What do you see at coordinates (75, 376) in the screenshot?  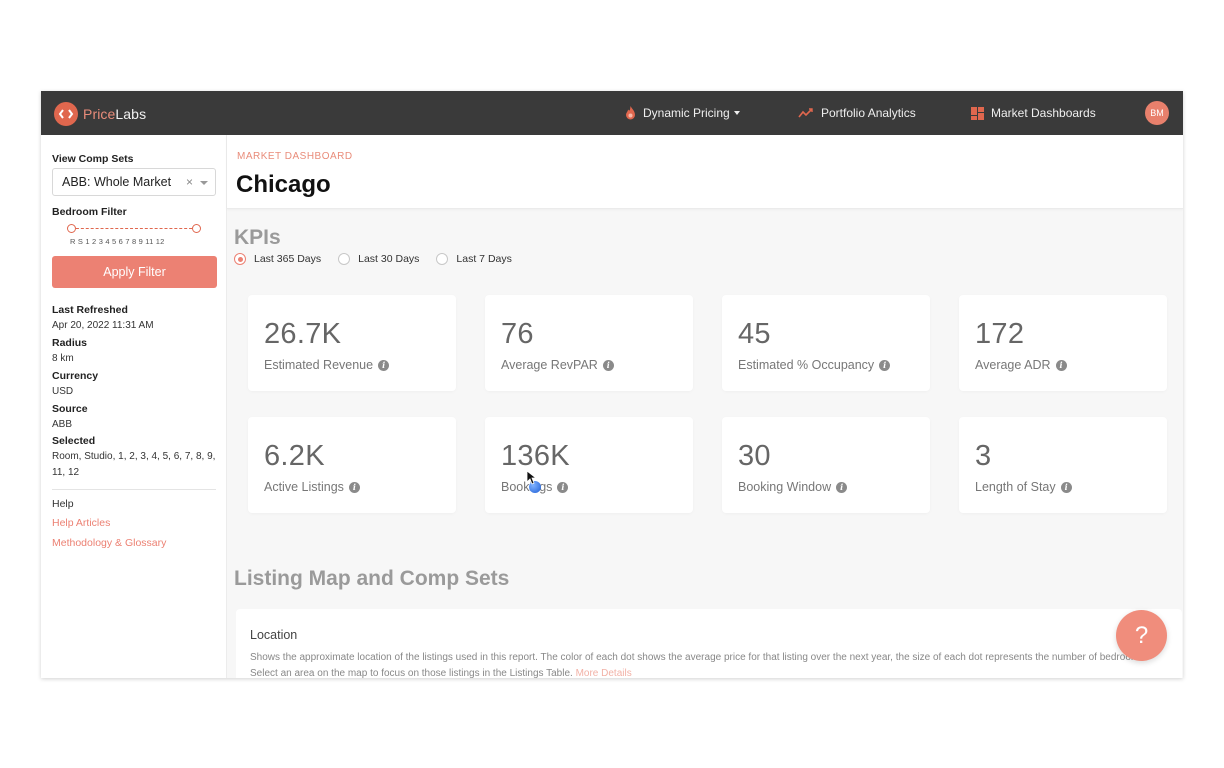 I see `currency-label: Currency` at bounding box center [75, 376].